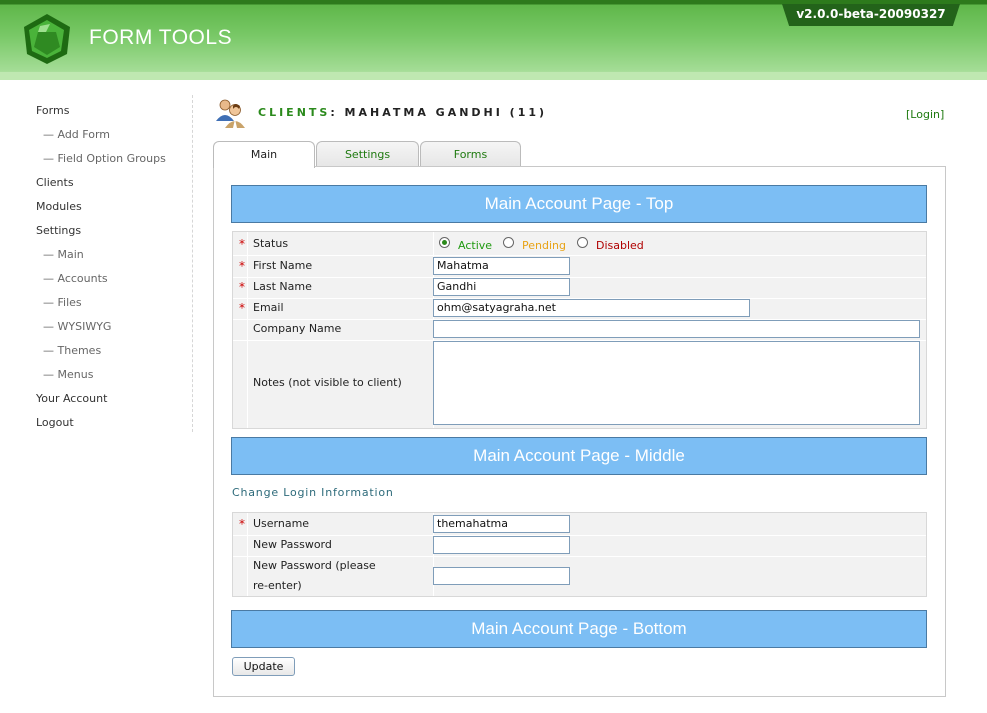 The image size is (987, 713). What do you see at coordinates (76, 134) in the screenshot?
I see `sidebar-item-add-form: — Add Form` at bounding box center [76, 134].